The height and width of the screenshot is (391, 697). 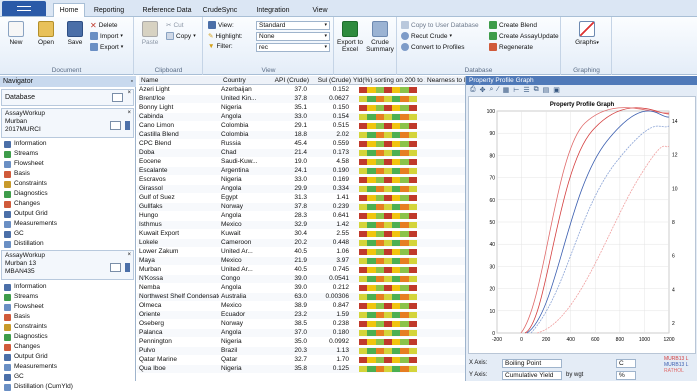 What do you see at coordinates (175, 25) in the screenshot?
I see `cut-button: ✂ Cut` at bounding box center [175, 25].